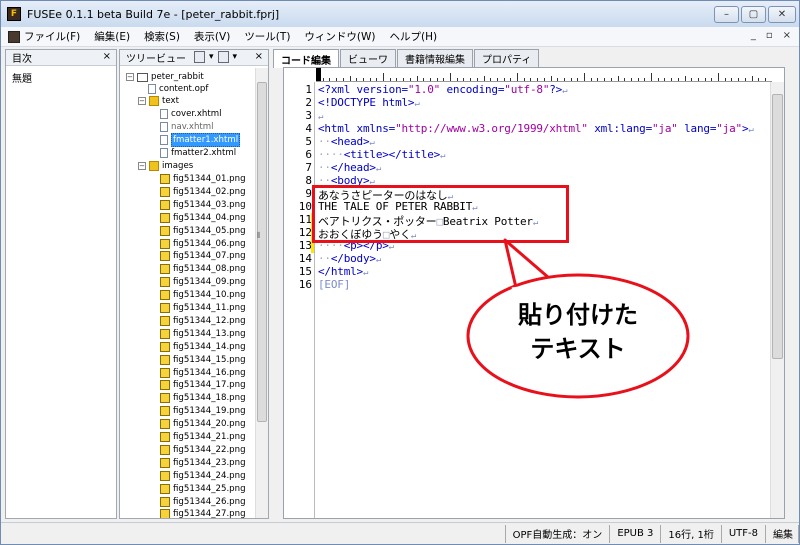 The height and width of the screenshot is (545, 800). I want to click on pane-splitter-grip: ⦀, so click(259, 236).